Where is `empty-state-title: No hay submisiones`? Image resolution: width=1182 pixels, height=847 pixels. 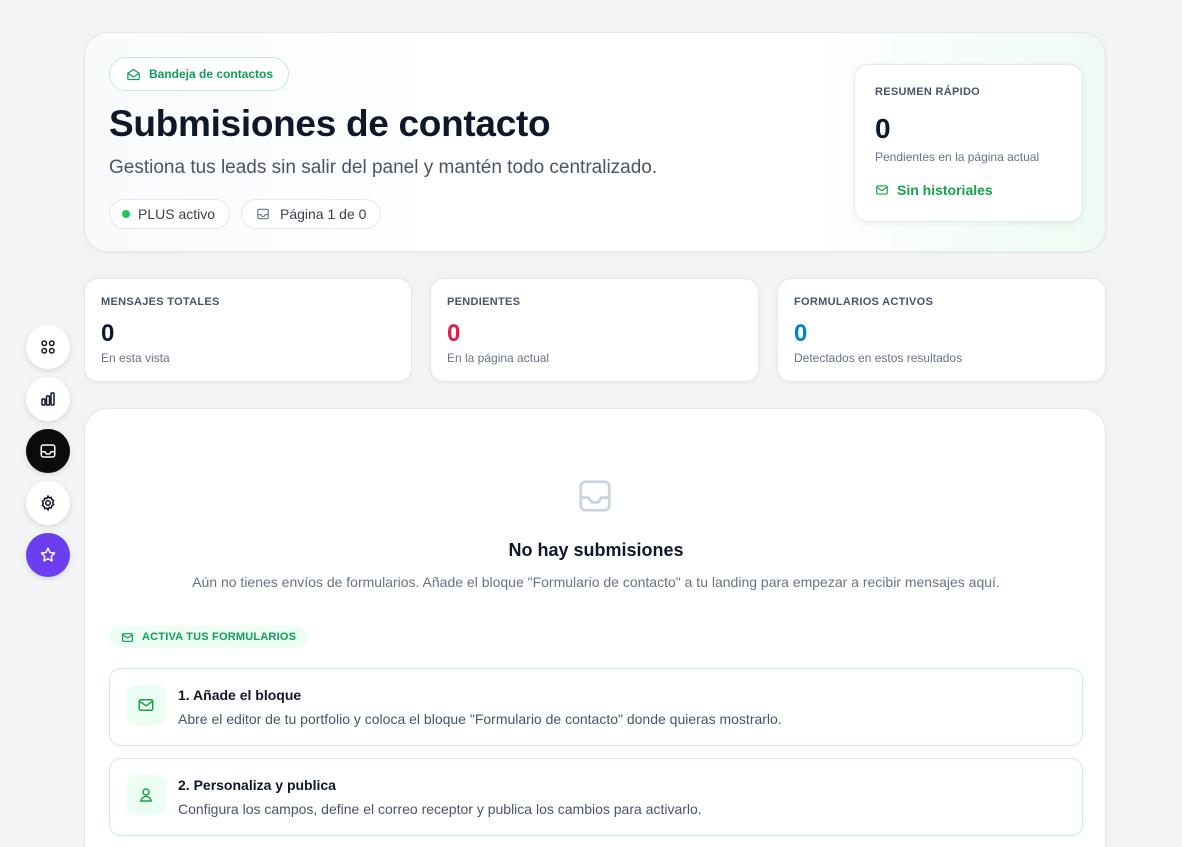 empty-state-title: No hay submisiones is located at coordinates (596, 550).